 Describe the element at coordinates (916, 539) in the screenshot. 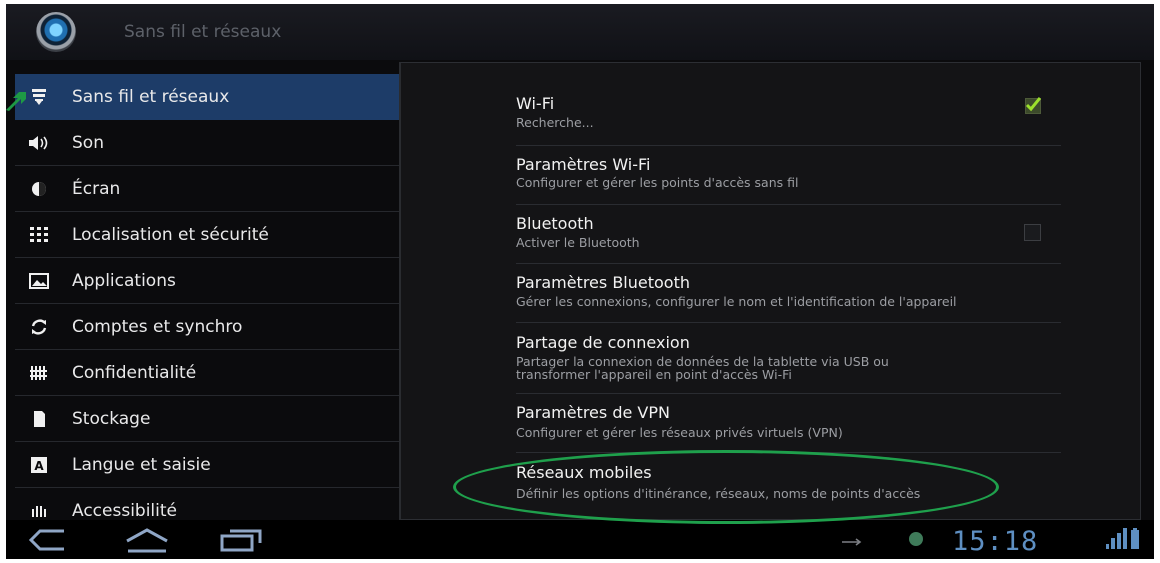

I see `android-notification-icon` at that location.